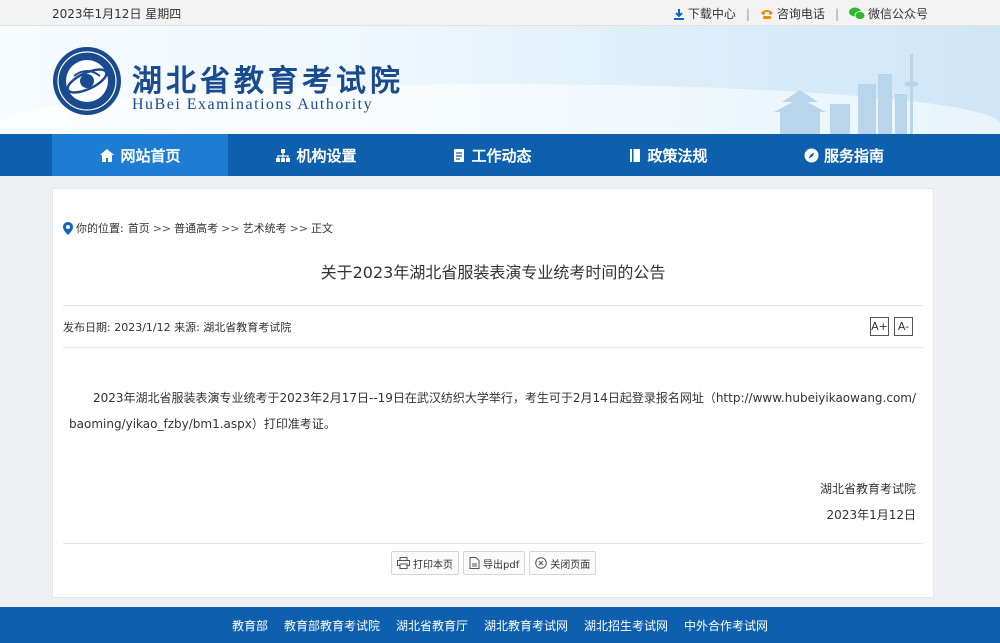  What do you see at coordinates (626, 625) in the screenshot?
I see `footer-link-zsks: 湖北招生考试网` at bounding box center [626, 625].